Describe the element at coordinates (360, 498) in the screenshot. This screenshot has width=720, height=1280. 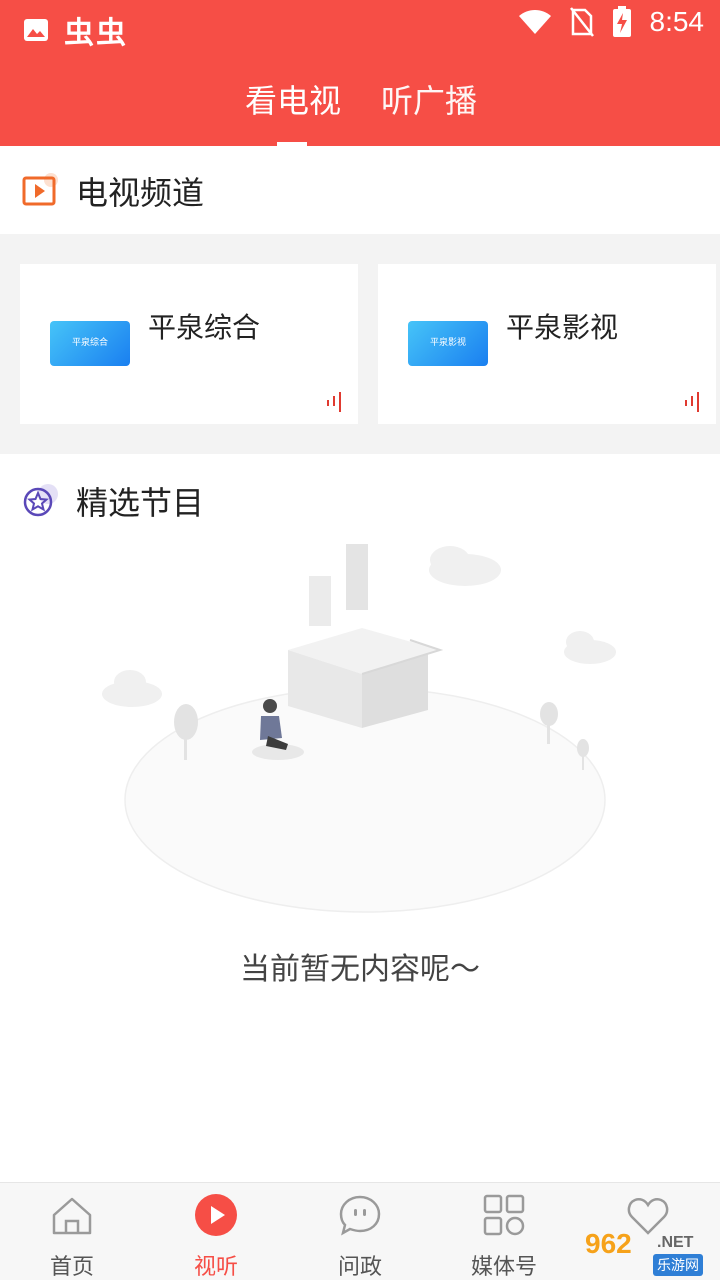
I see `featured-section-header: 精选节目` at that location.